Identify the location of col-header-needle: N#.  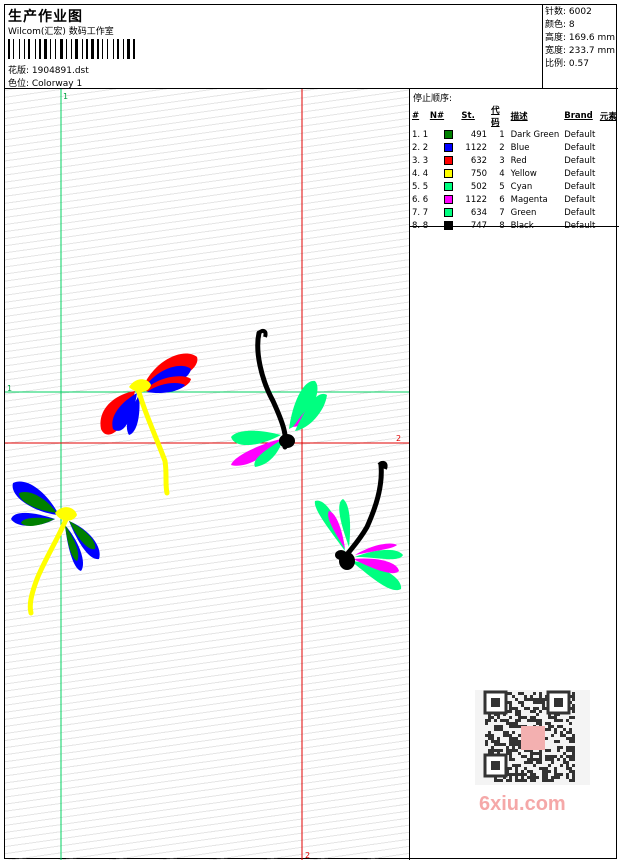
(437, 116).